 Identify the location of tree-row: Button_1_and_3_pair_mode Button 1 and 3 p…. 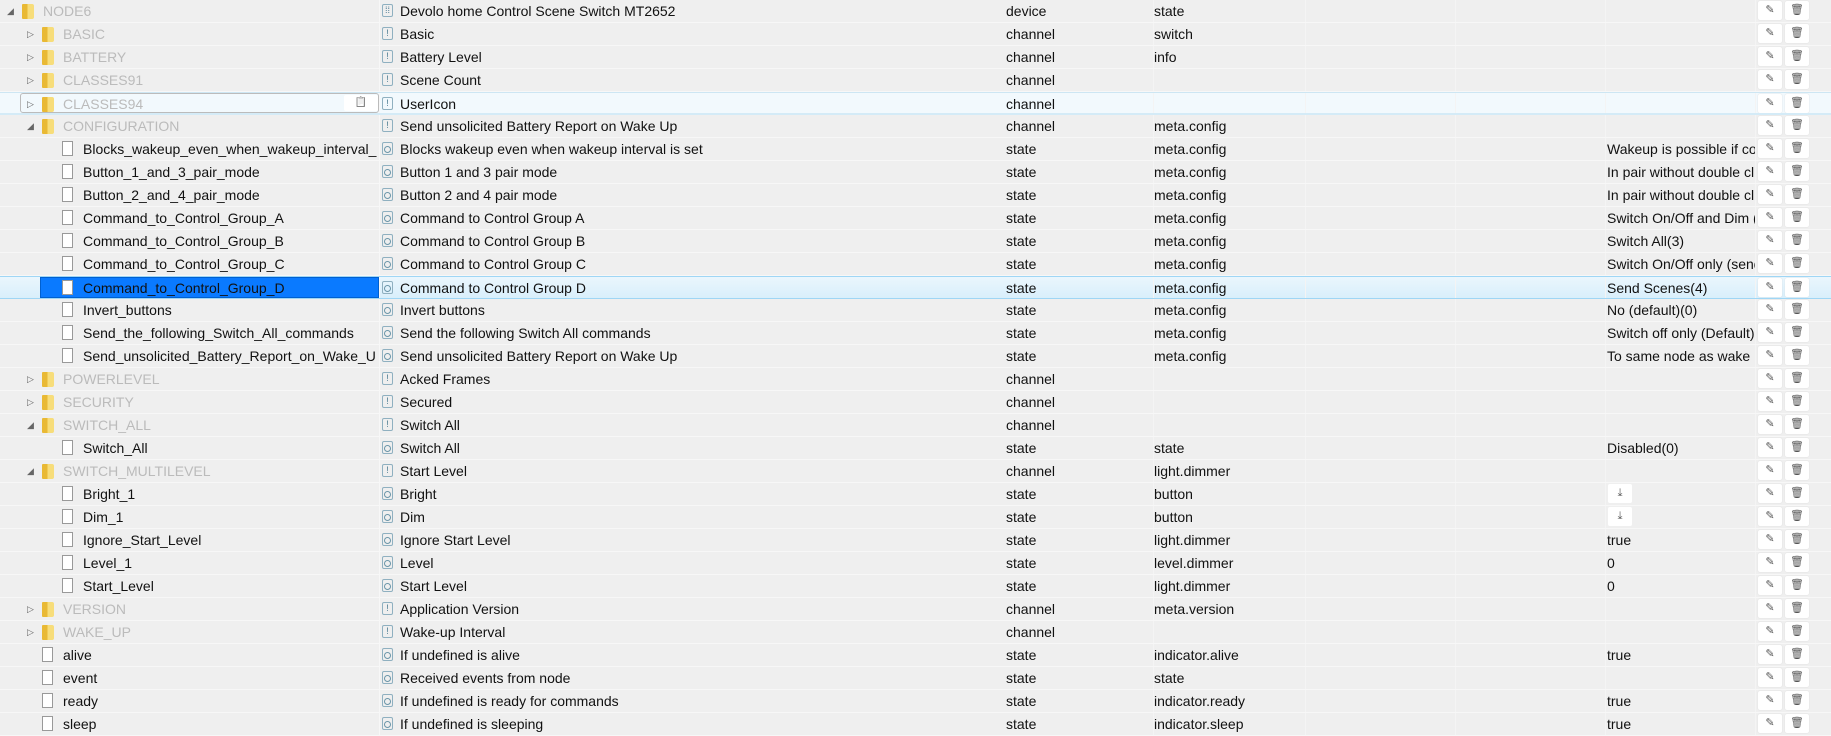
(915, 172).